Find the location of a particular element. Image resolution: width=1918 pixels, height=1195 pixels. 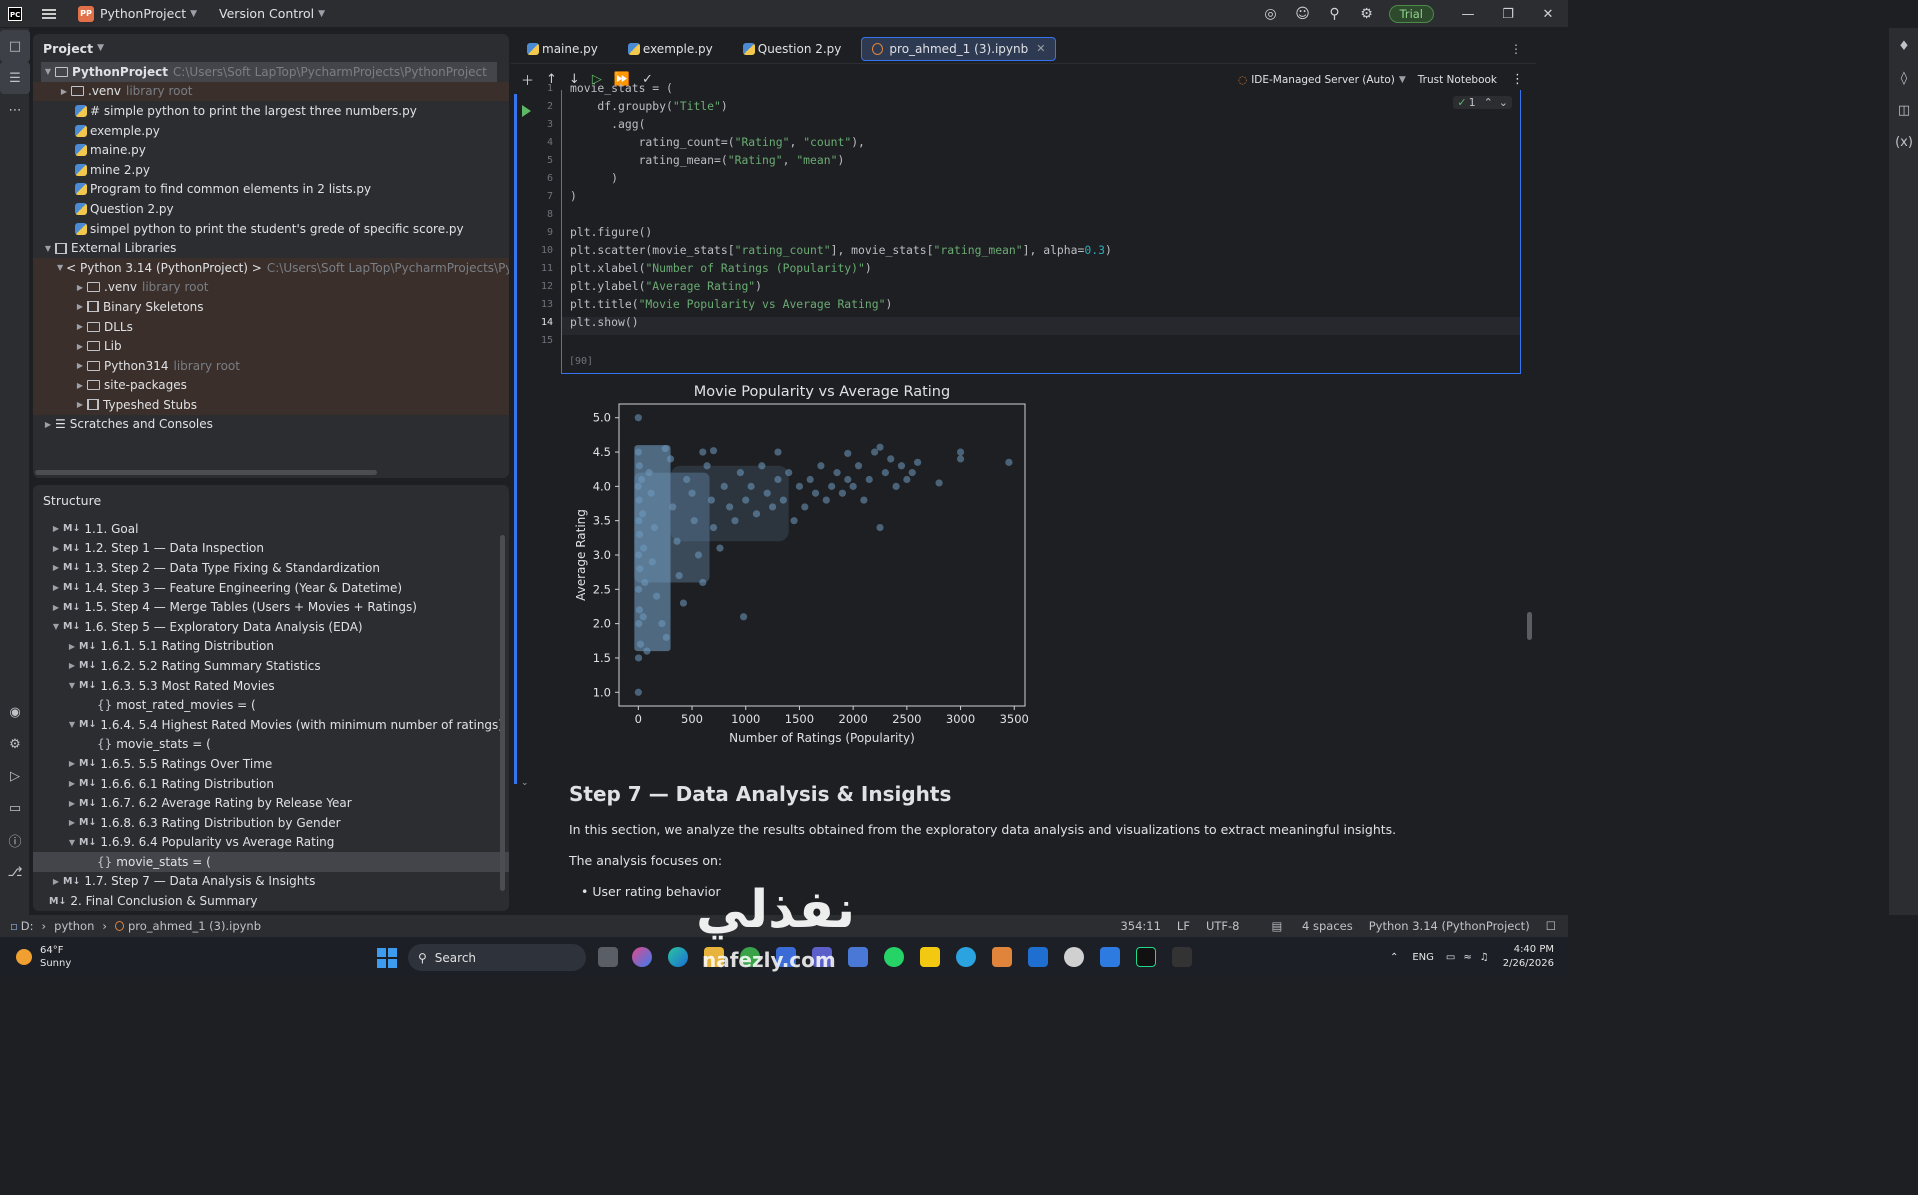

vcs-menu: Version Control ▼ is located at coordinates (272, 14).